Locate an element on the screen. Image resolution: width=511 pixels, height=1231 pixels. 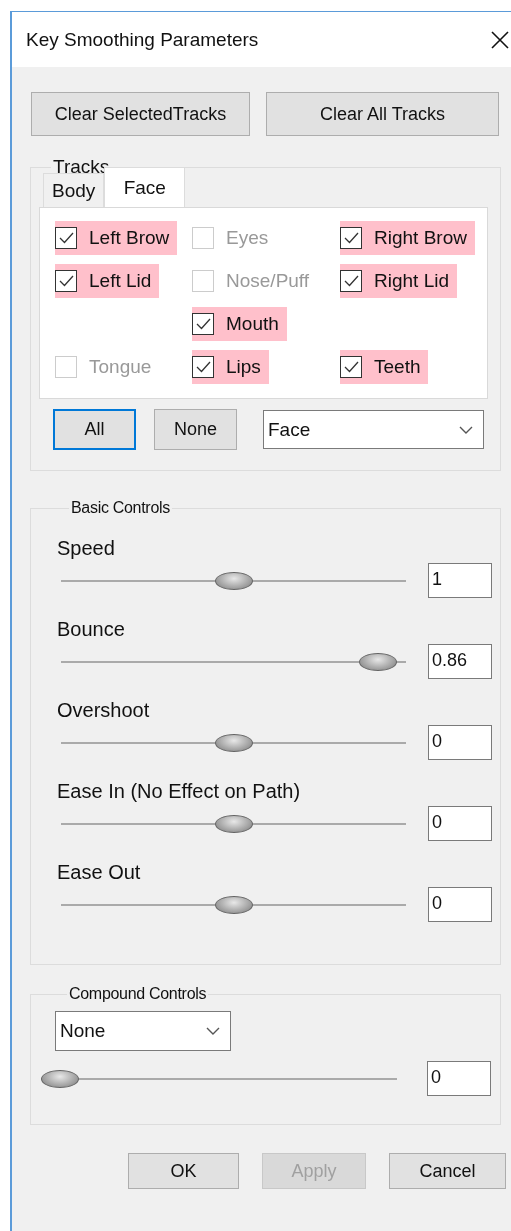
checkbox-item: Left Brow is located at coordinates (116, 238).